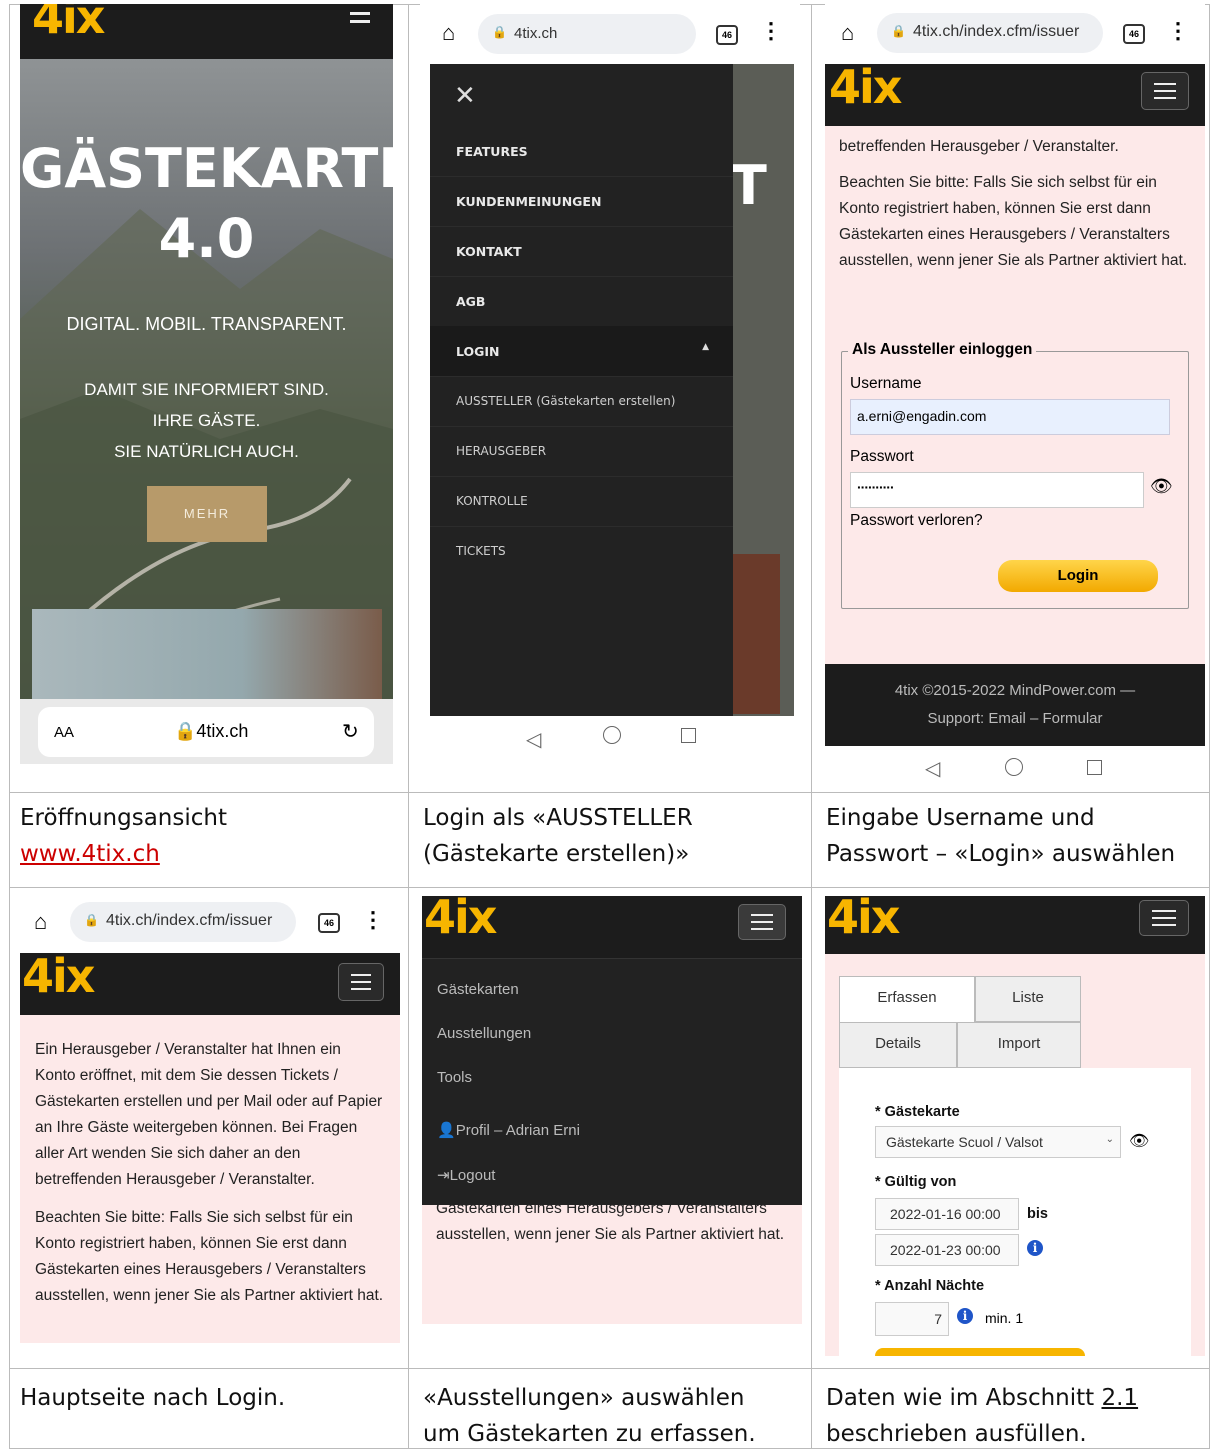  I want to click on submit-button-partial, so click(980, 1352).